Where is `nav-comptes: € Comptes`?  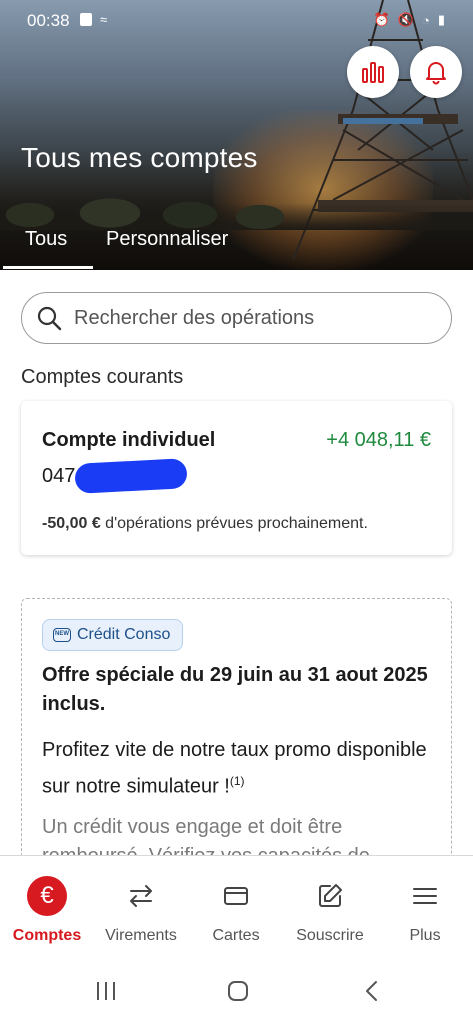 nav-comptes: € Comptes is located at coordinates (47, 906).